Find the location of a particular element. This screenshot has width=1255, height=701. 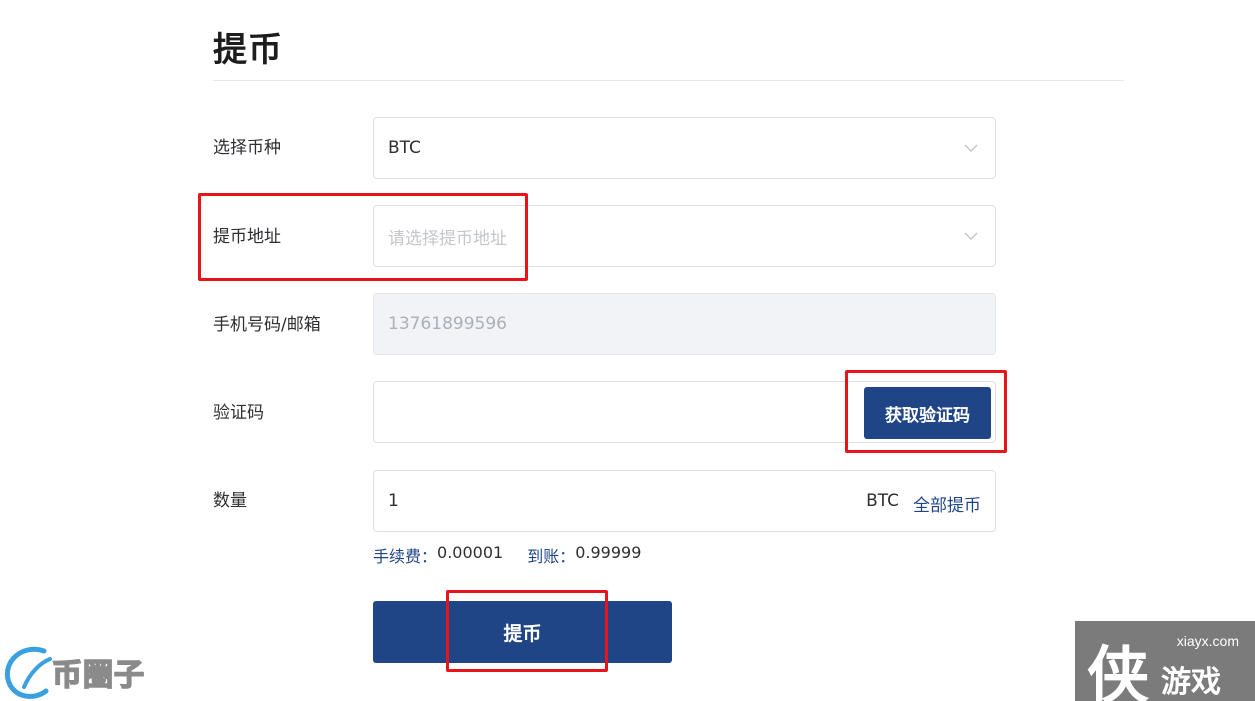

contact-label: 手机号码/邮箱 is located at coordinates (267, 325).